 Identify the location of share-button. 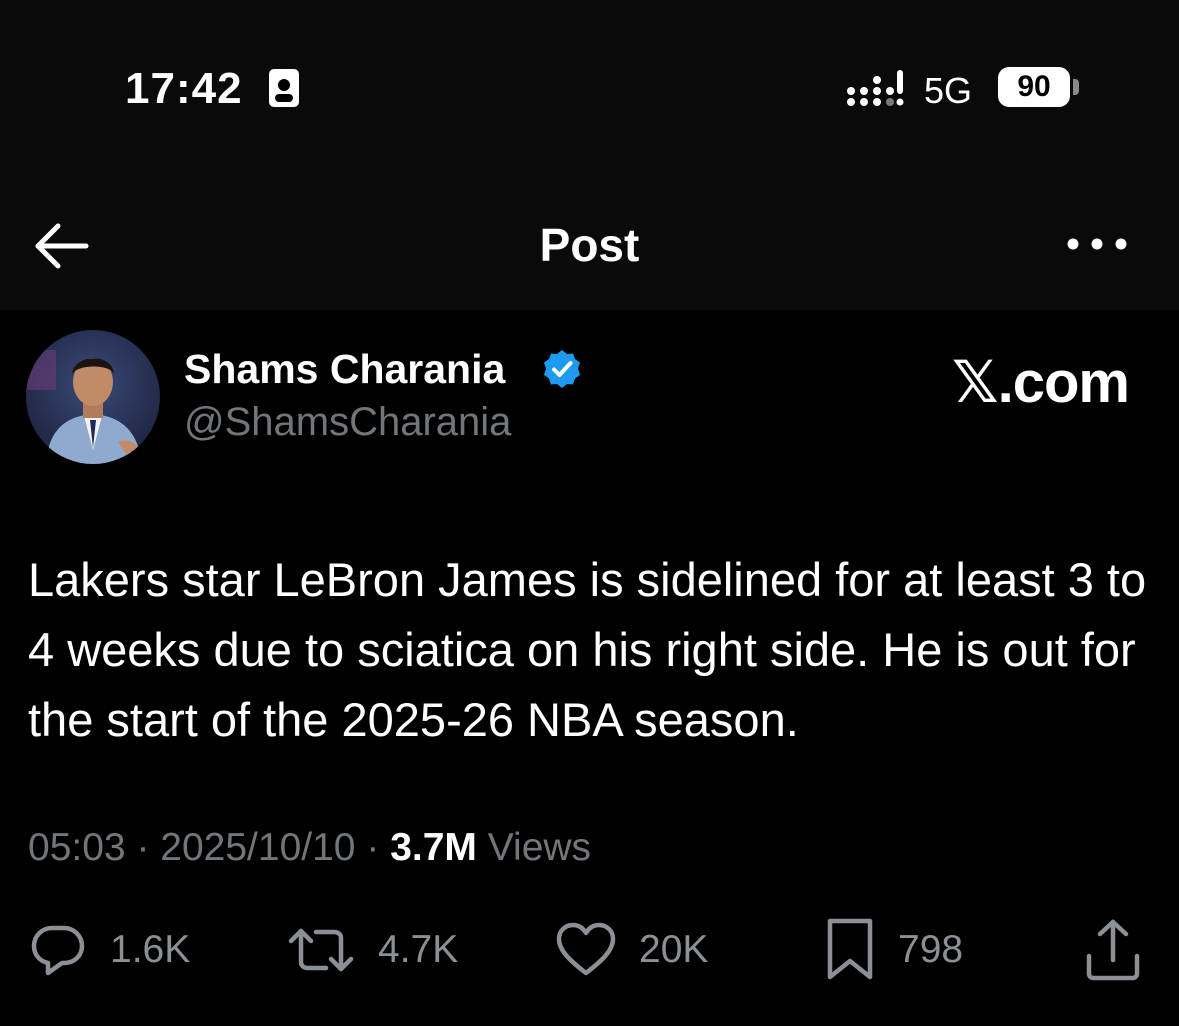
(1113, 950).